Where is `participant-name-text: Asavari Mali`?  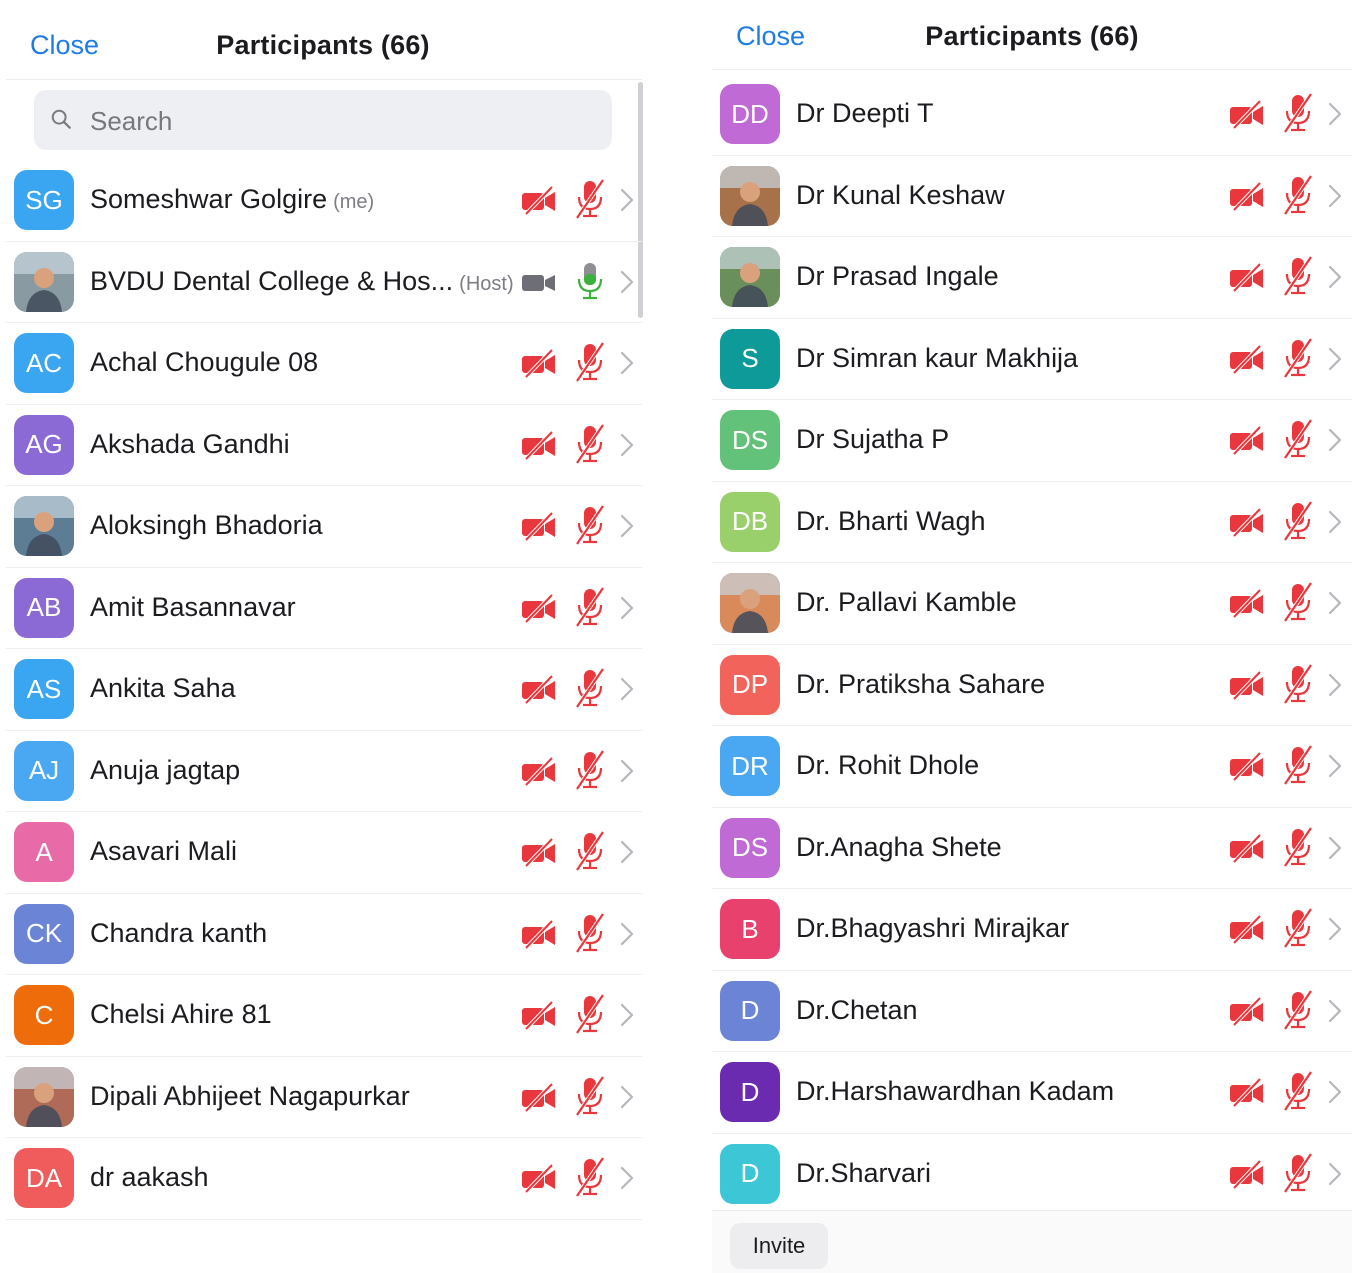
participant-name-text: Asavari Mali is located at coordinates (164, 851).